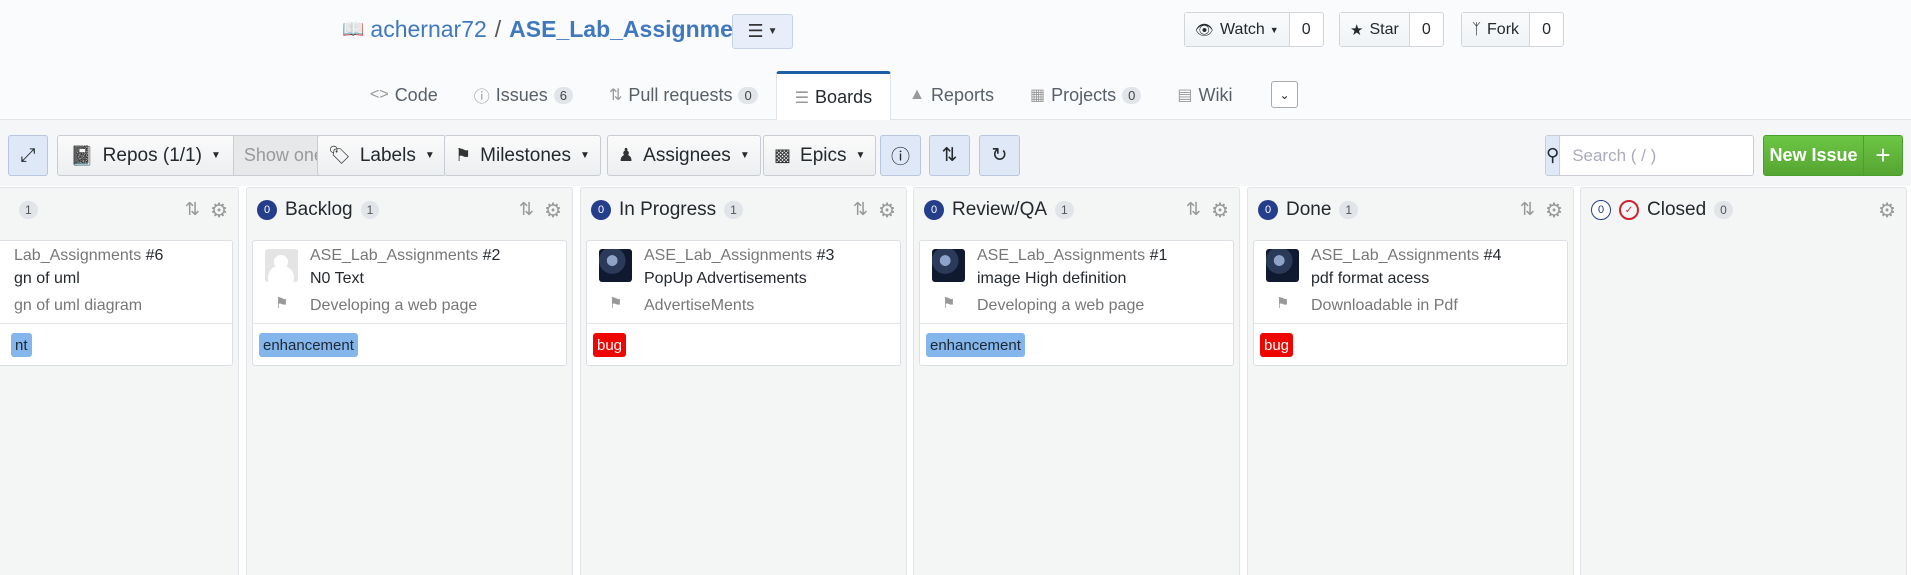  I want to click on expand-icon: ⤢, so click(28, 155).